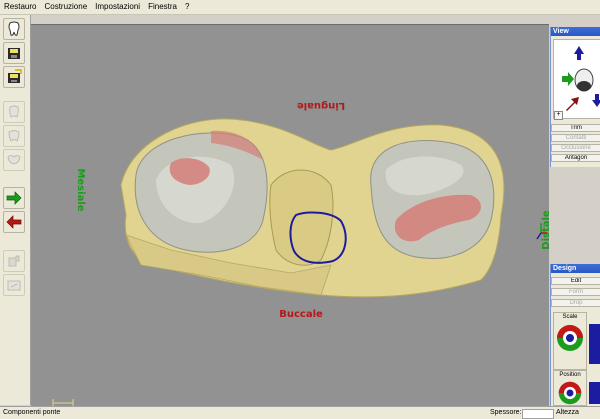 This screenshot has height=419, width=600. What do you see at coordinates (594, 393) in the screenshot?
I see `position-side-control` at bounding box center [594, 393].